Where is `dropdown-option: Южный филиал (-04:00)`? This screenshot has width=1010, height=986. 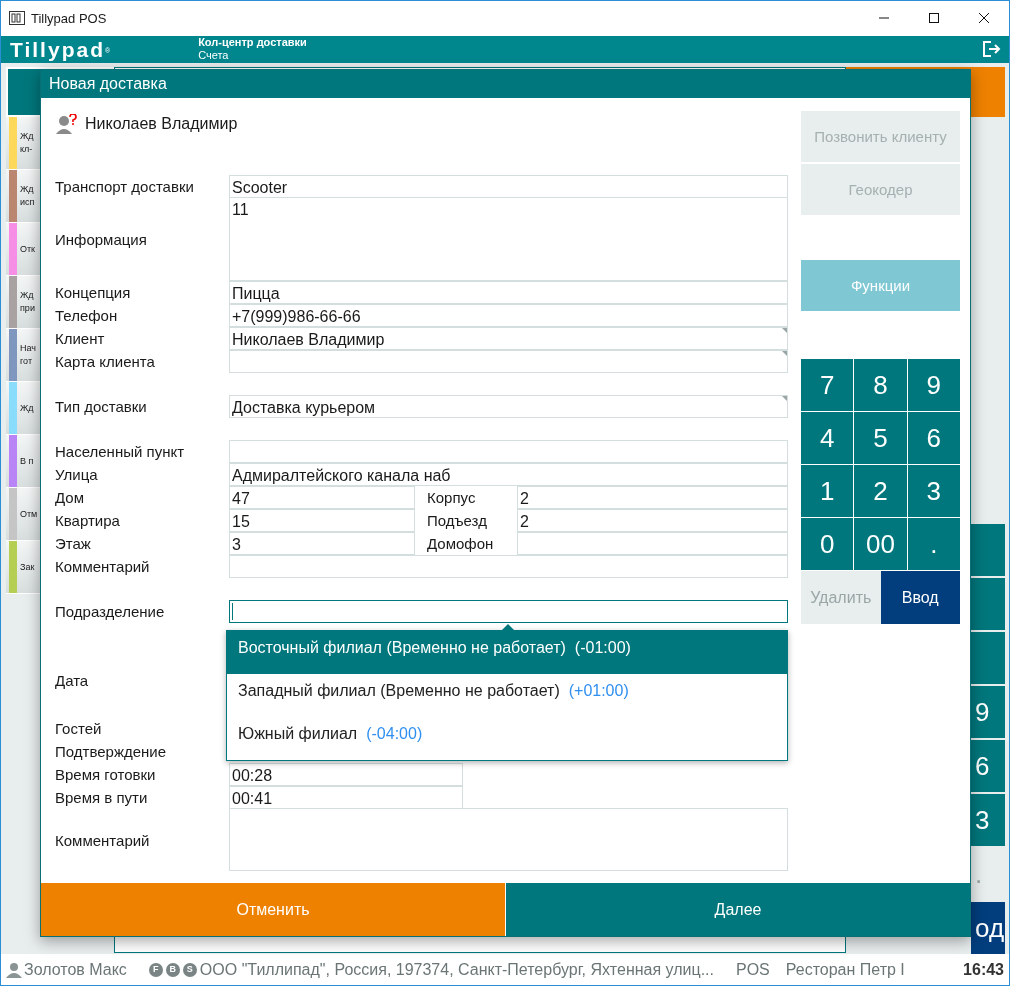 dropdown-option: Южный филиал (-04:00) is located at coordinates (507, 739).